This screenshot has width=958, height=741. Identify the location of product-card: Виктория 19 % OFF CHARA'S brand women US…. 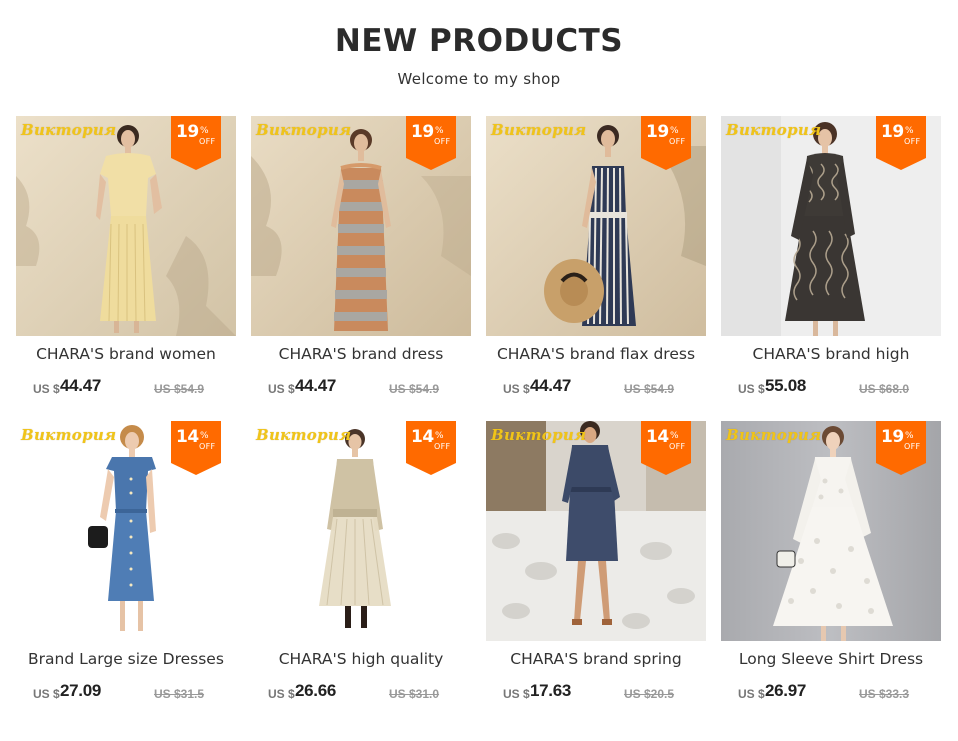
(126, 268).